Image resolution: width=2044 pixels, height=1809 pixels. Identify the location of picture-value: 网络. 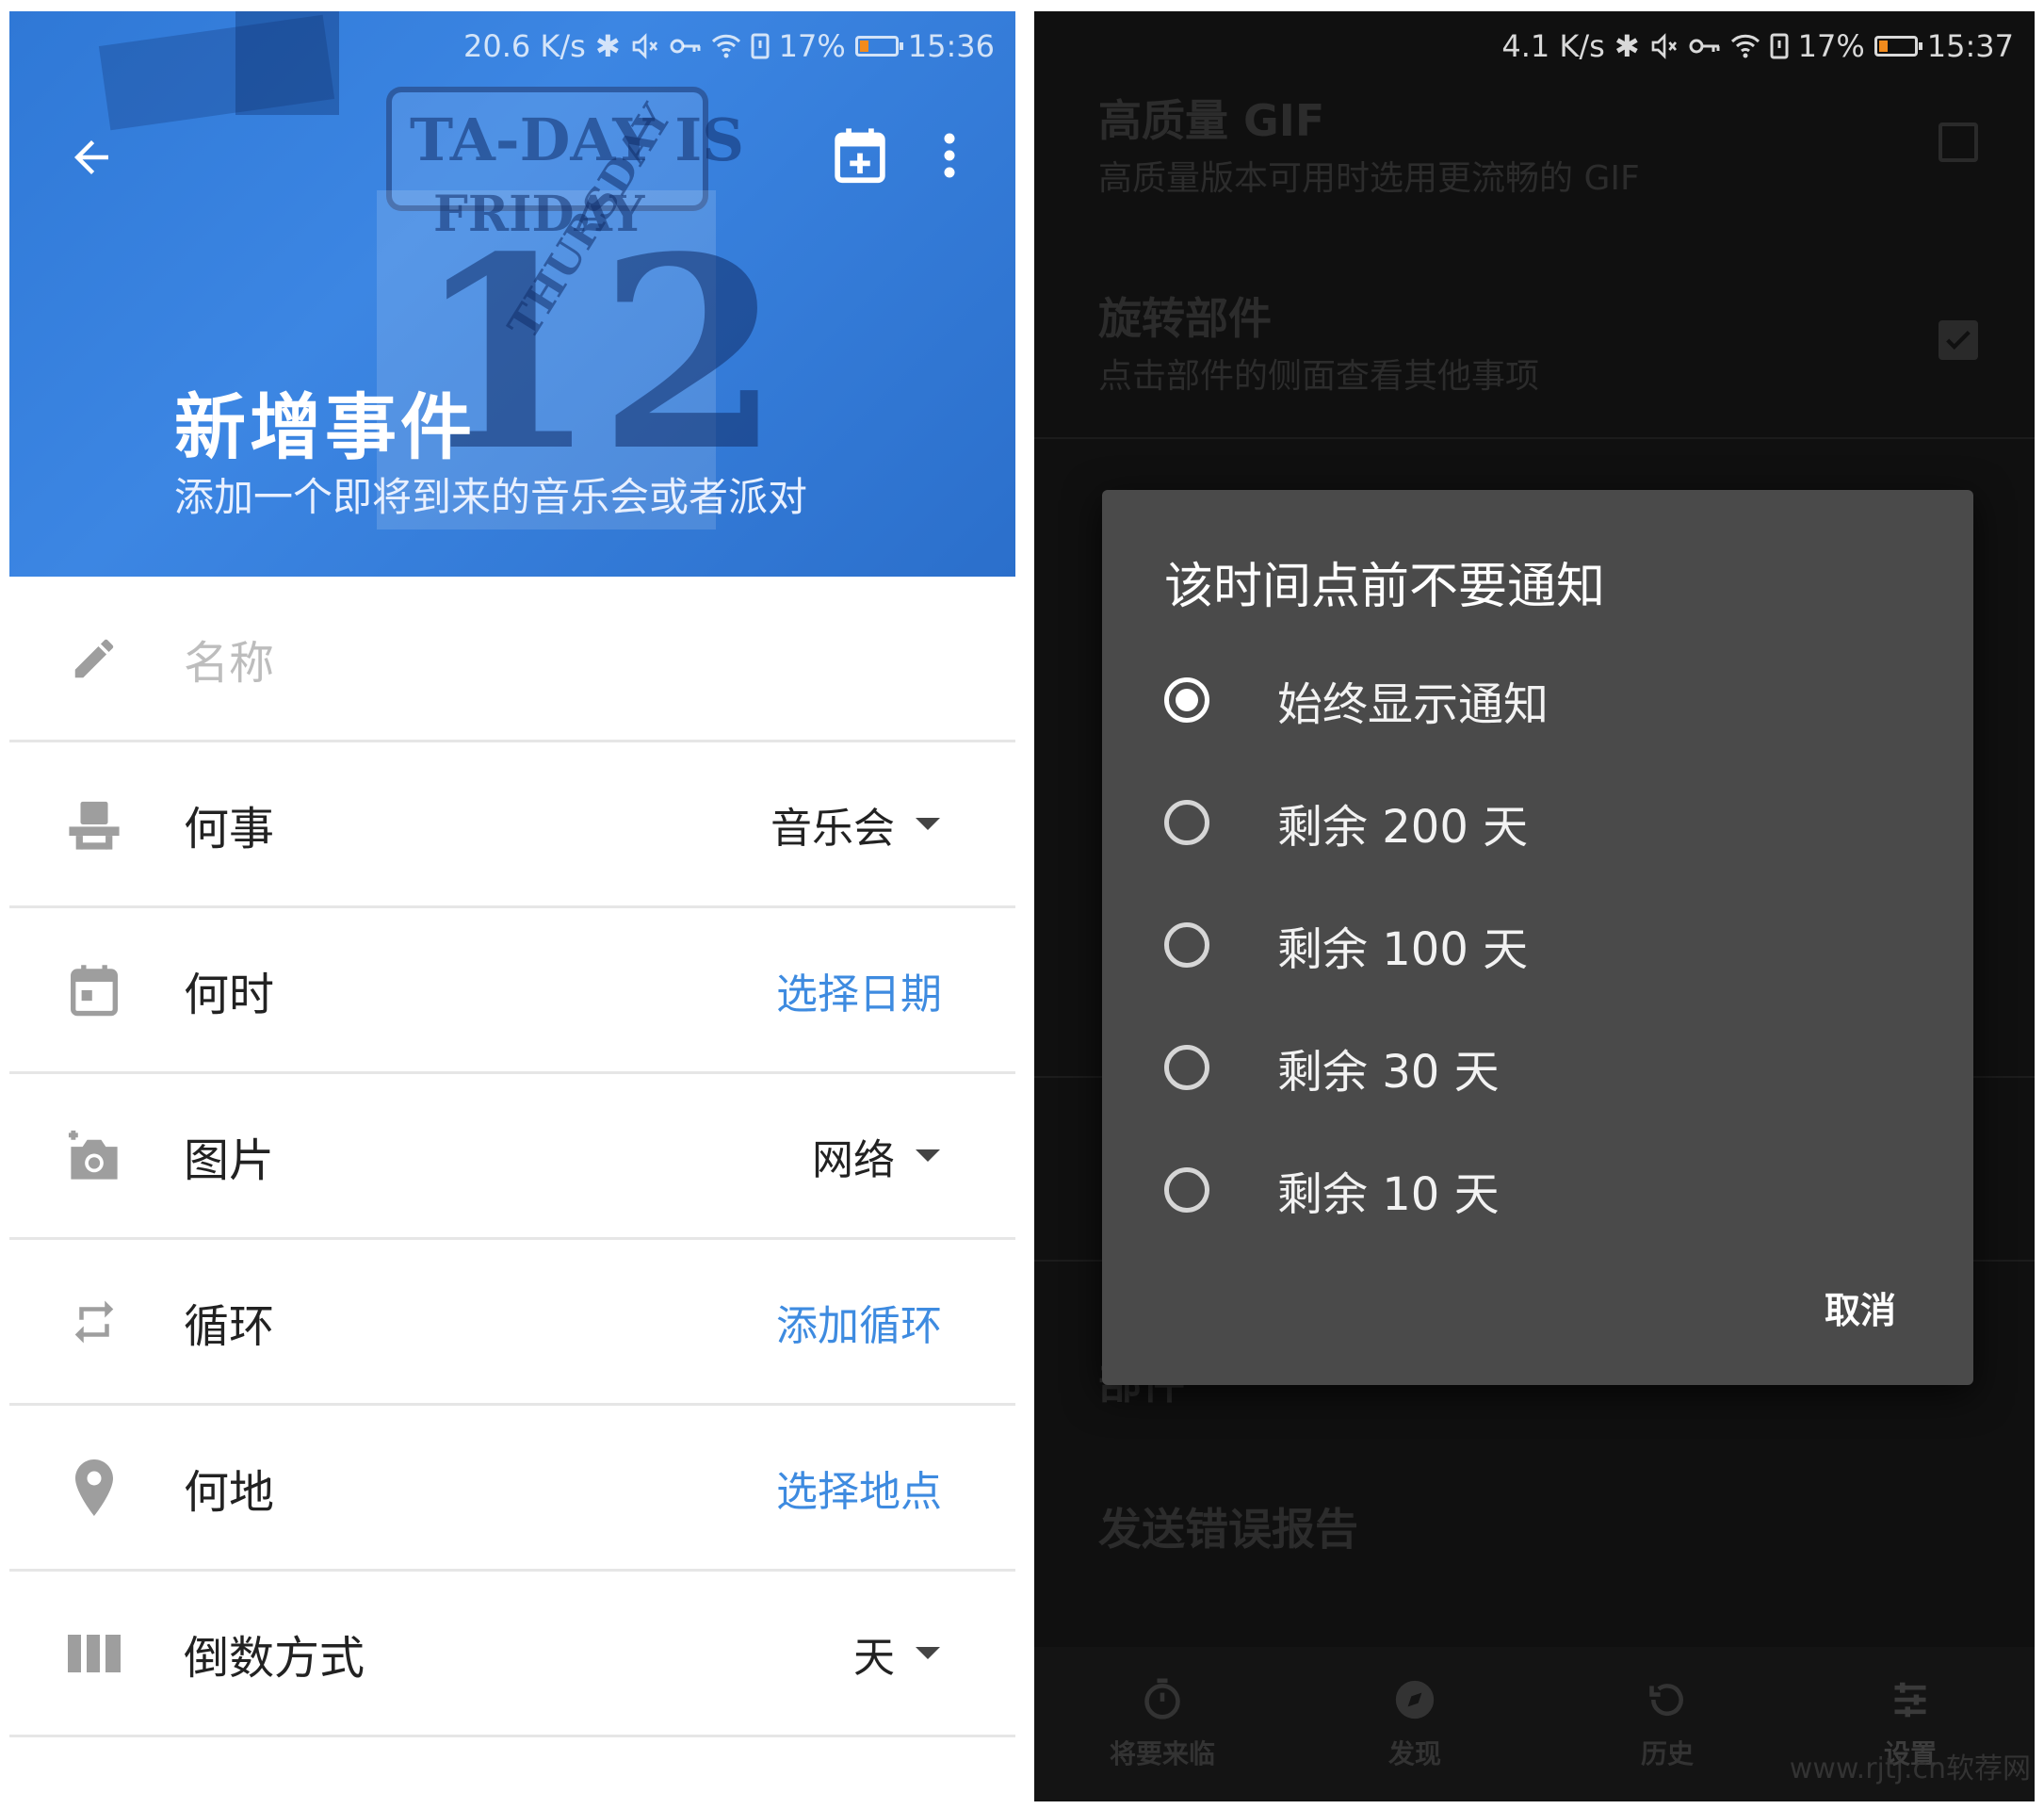
(853, 1159).